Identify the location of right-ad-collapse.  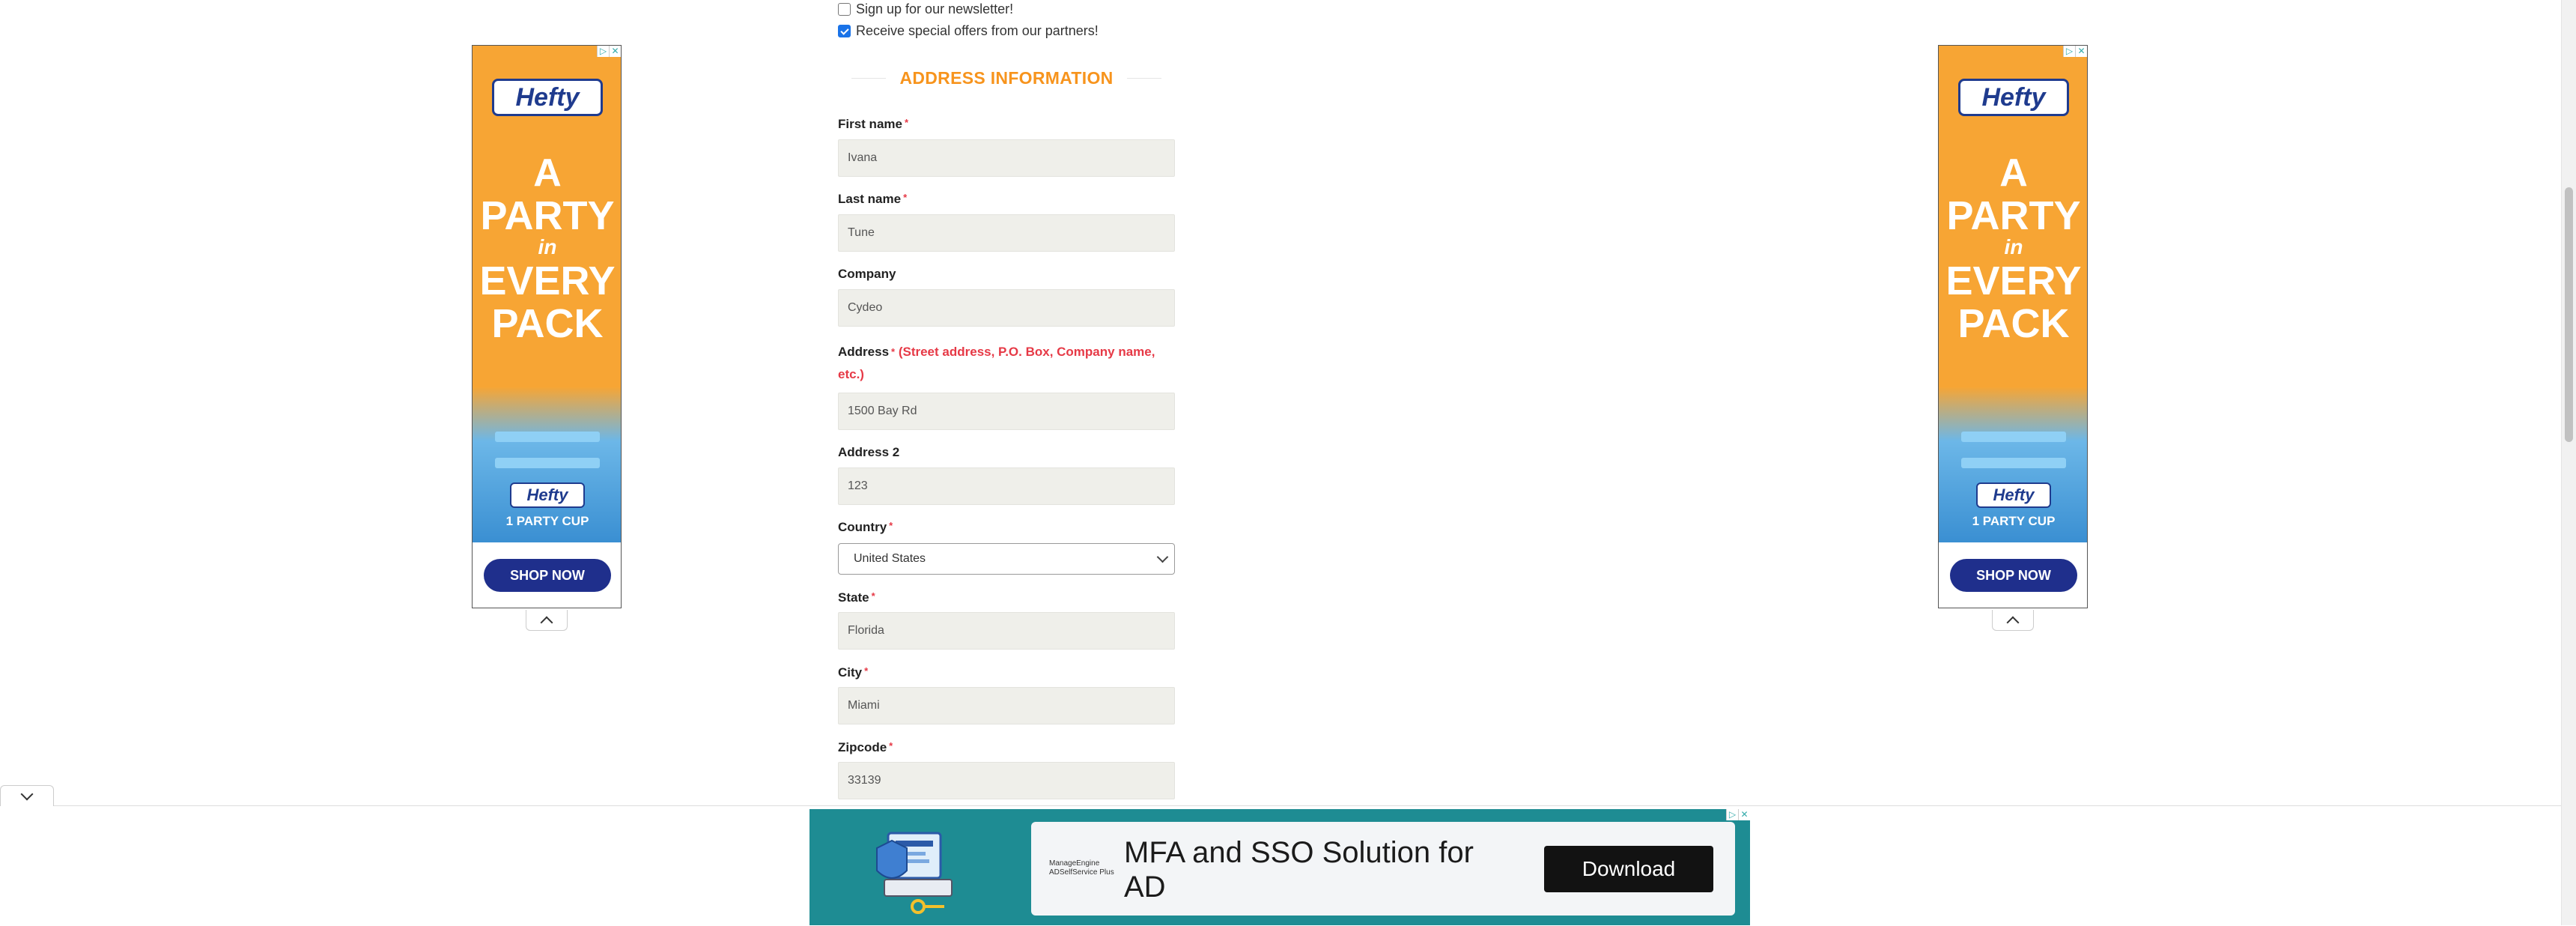
(2013, 621).